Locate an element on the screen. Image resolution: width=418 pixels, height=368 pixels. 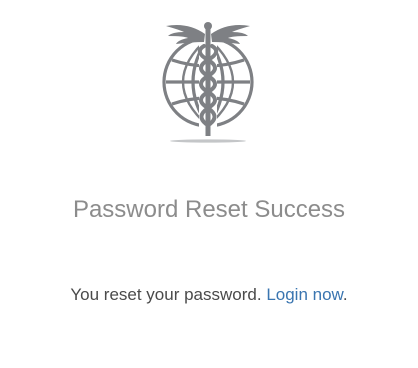
reset-message: You reset your password. Login now. is located at coordinates (209, 295).